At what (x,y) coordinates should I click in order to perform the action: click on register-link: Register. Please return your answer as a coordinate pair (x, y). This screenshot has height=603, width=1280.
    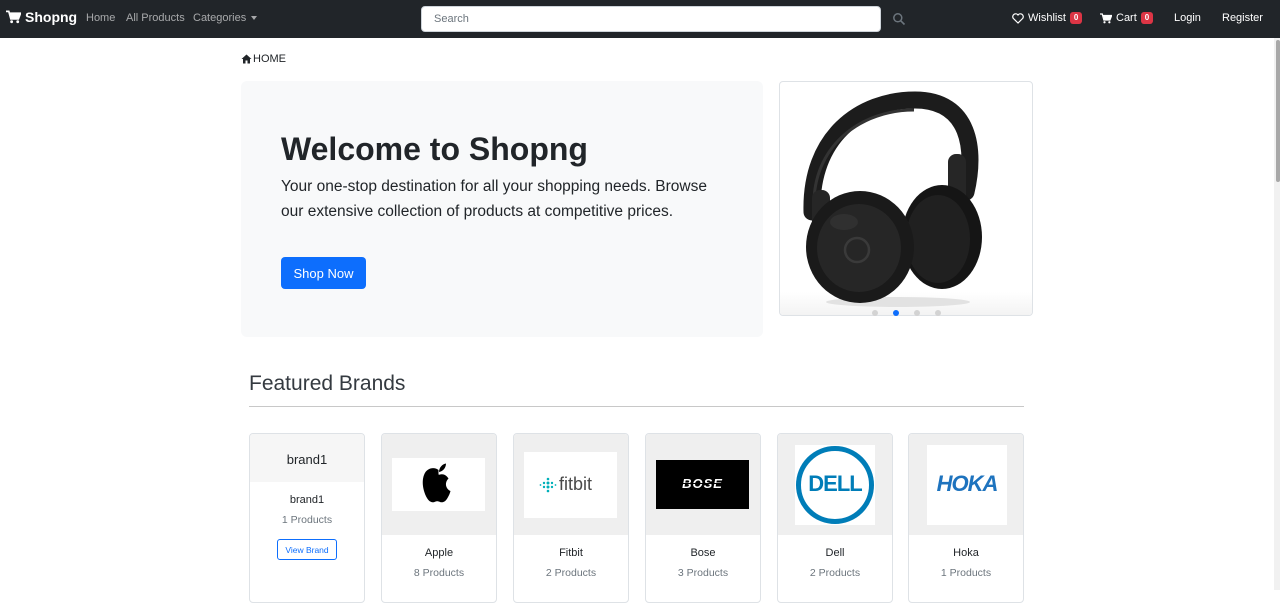
    Looking at the image, I should click on (1242, 18).